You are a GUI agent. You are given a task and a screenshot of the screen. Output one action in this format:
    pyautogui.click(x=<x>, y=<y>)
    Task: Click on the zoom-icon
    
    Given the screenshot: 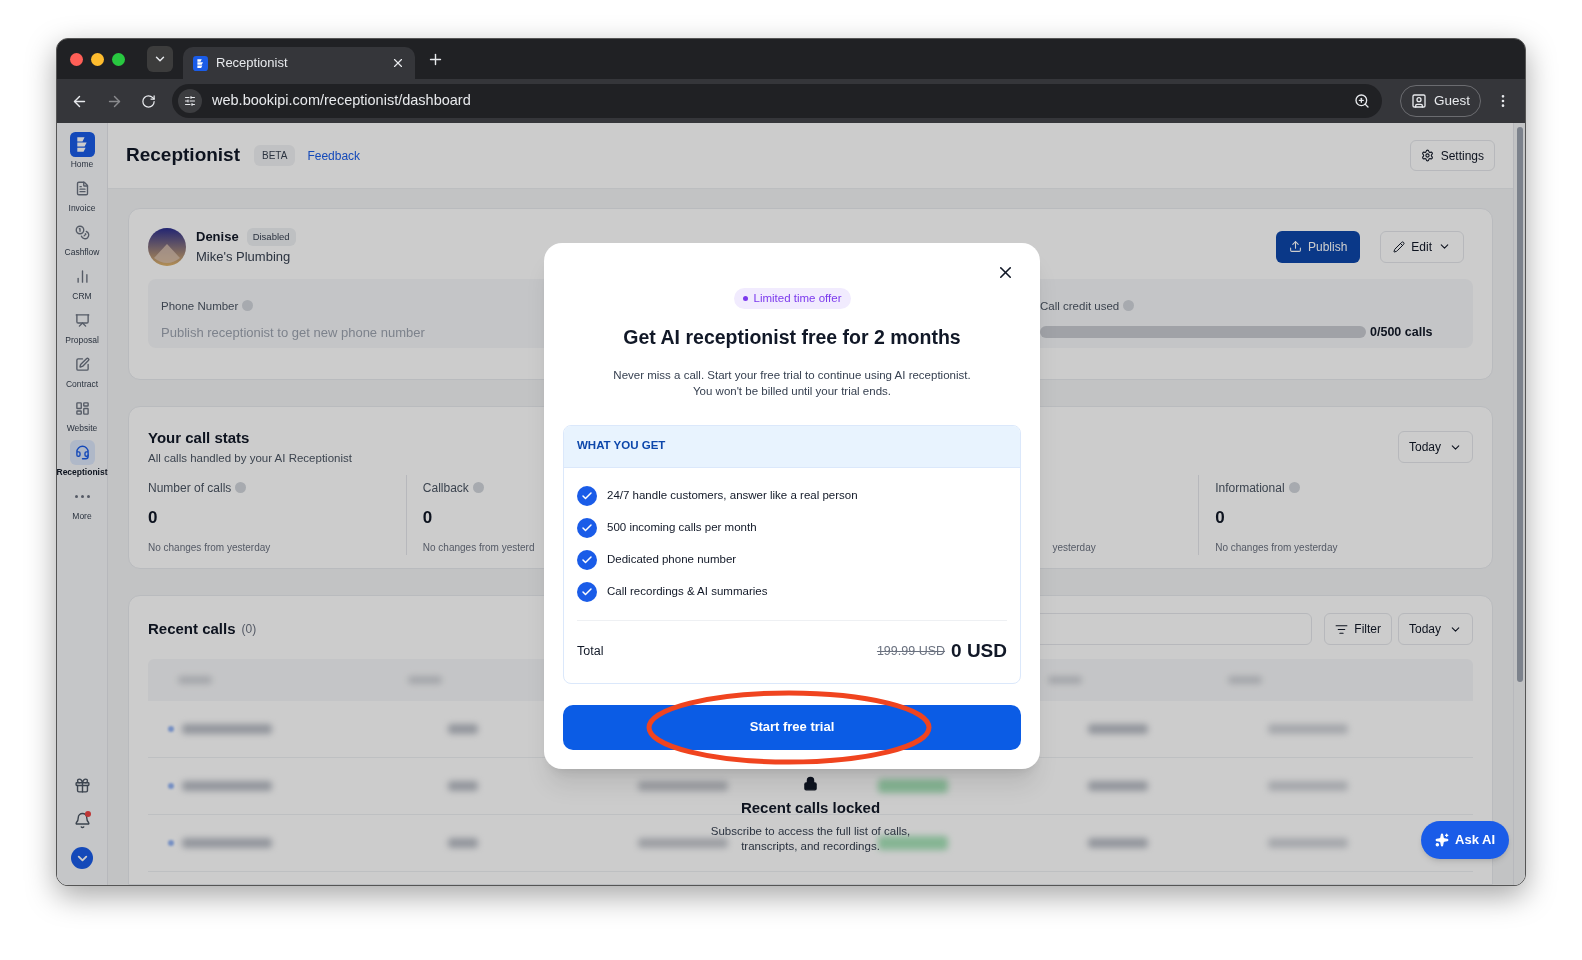 What is the action you would take?
    pyautogui.click(x=1361, y=101)
    